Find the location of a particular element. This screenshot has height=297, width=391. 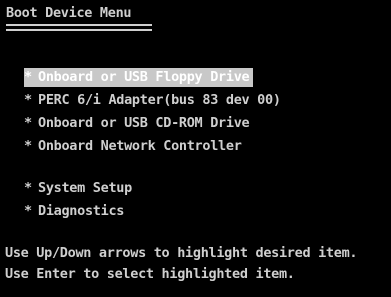

menu-item-diagnostics: * Diagnostics is located at coordinates (74, 211).